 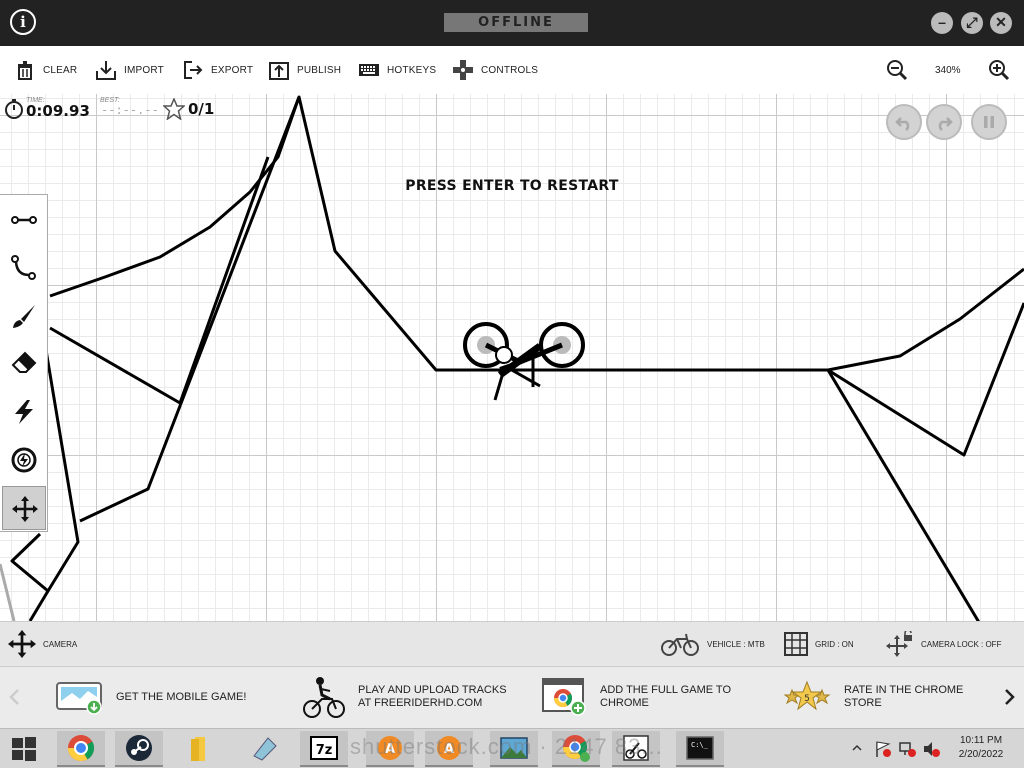 I want to click on camera-status: CAMERA, so click(x=43, y=644).